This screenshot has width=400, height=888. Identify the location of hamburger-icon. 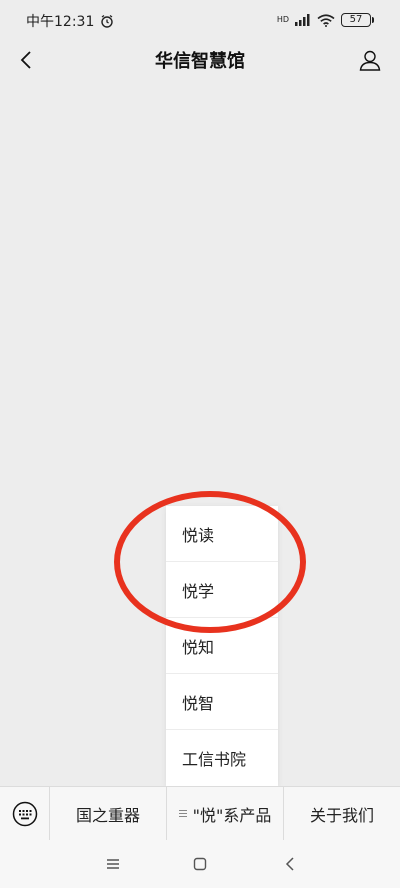
(113, 864).